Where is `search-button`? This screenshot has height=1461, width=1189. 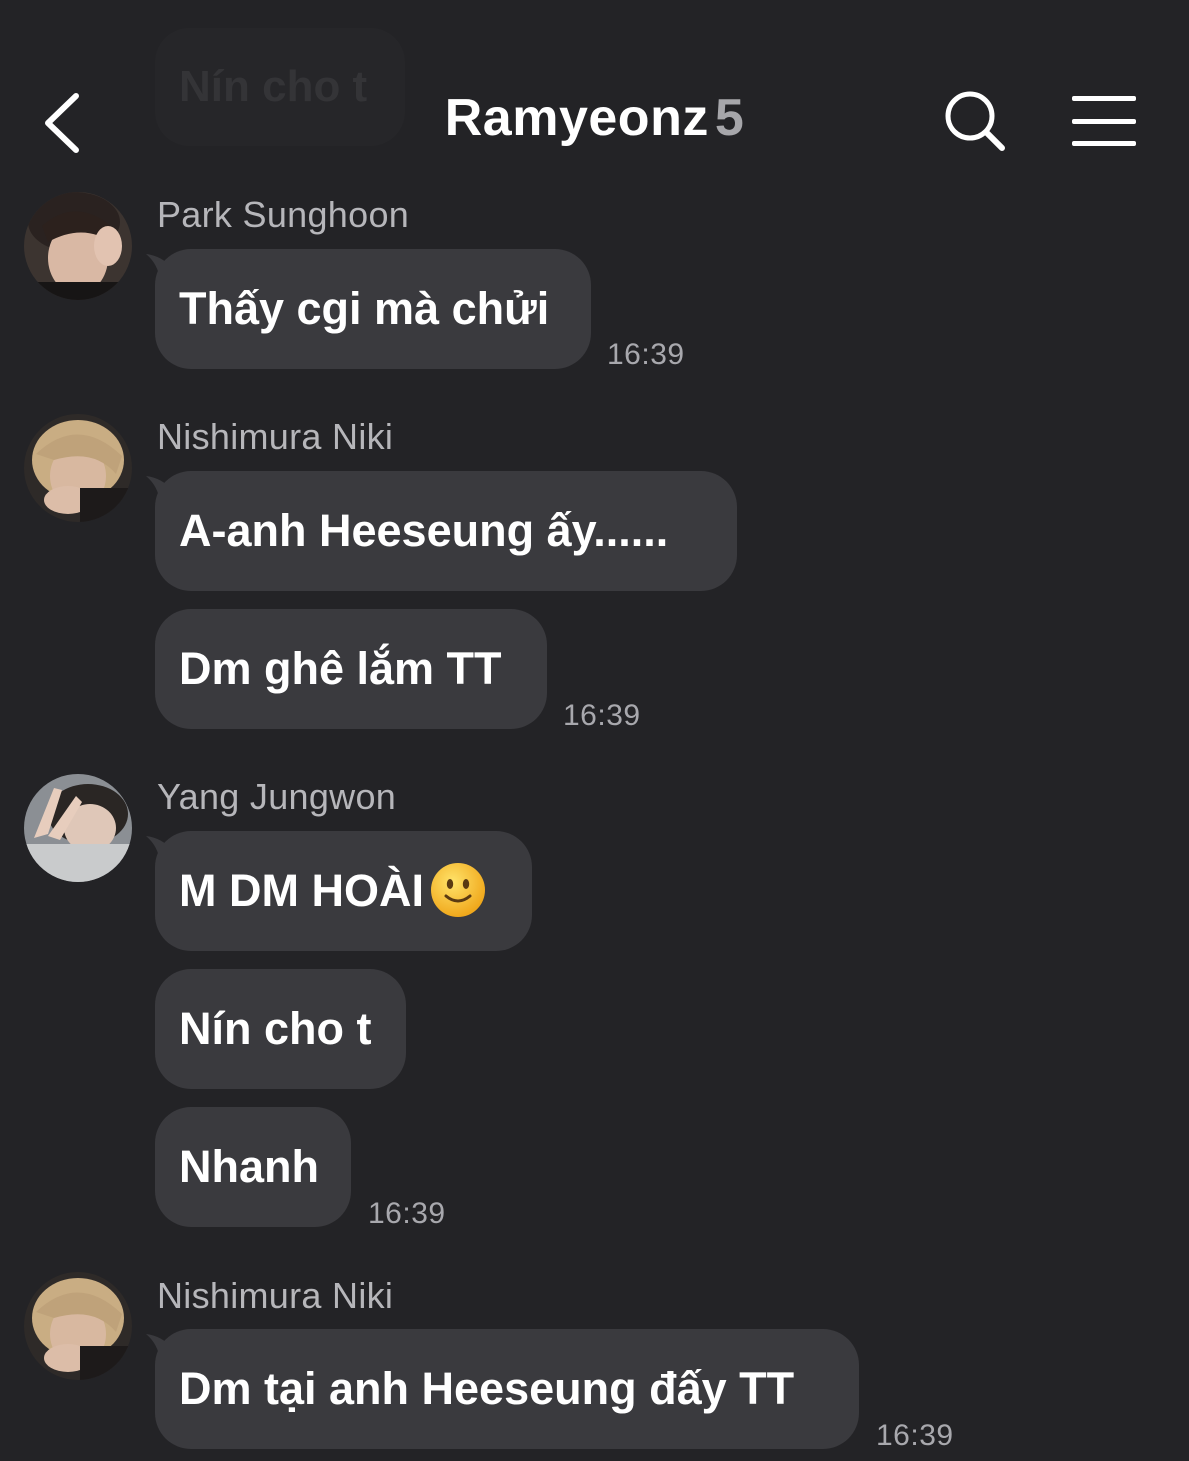 search-button is located at coordinates (975, 121).